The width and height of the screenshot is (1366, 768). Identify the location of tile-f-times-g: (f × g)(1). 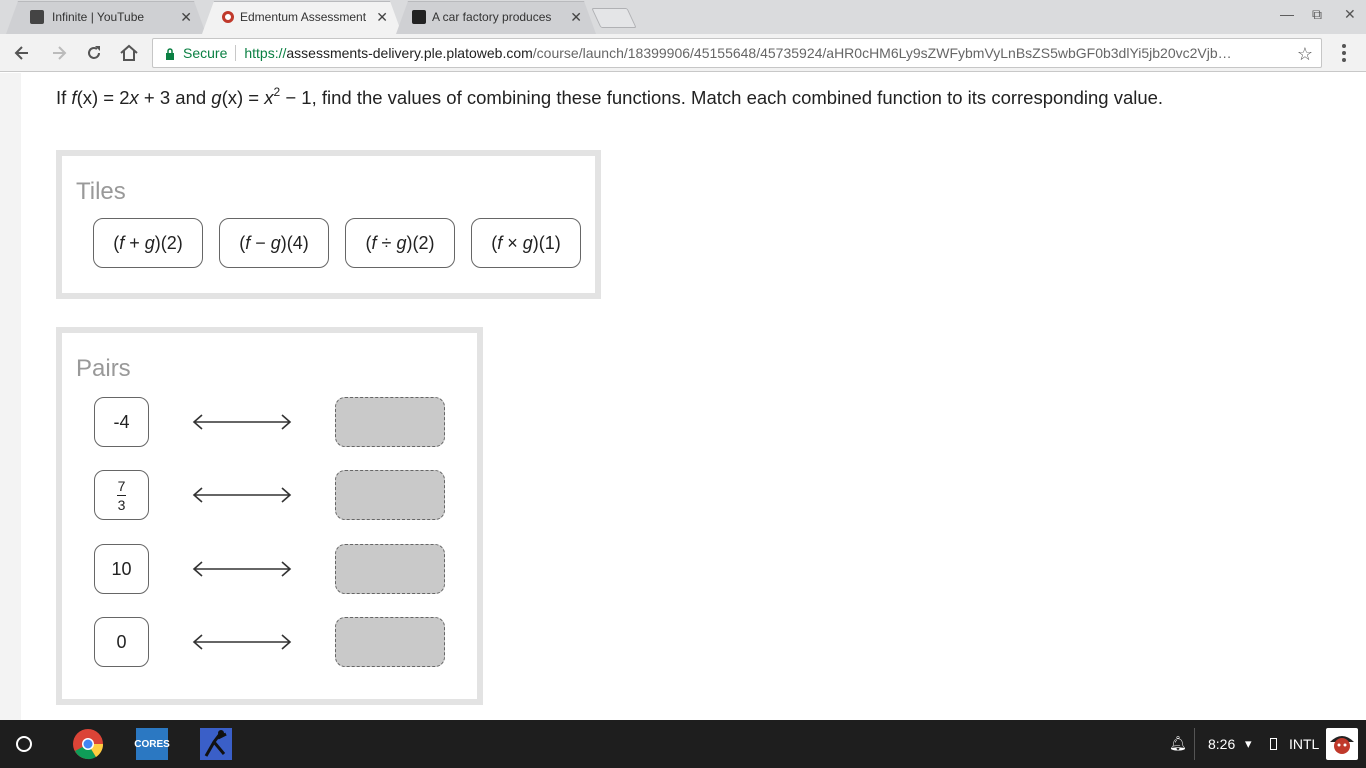
(526, 243).